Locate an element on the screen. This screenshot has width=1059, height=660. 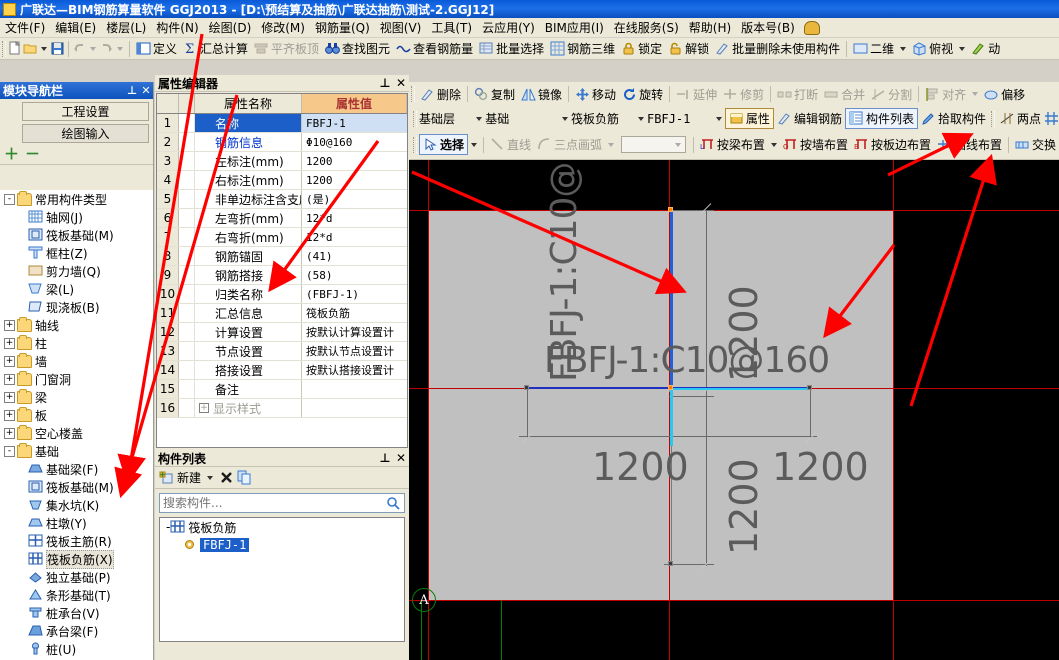
sidebar-item-6: 现浇板(B) is located at coordinates (76, 307).